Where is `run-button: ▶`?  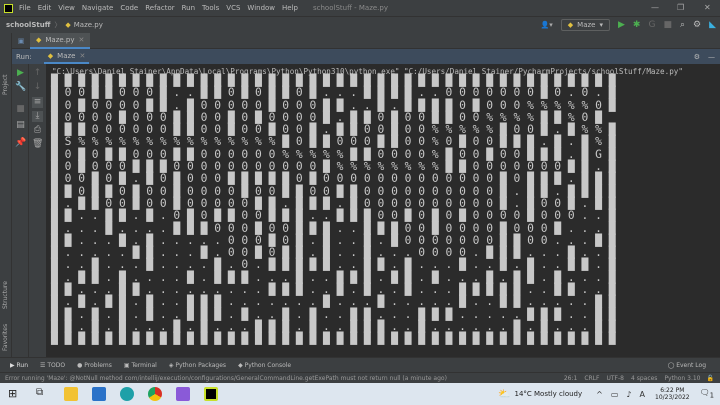 run-button: ▶ is located at coordinates (621, 25).